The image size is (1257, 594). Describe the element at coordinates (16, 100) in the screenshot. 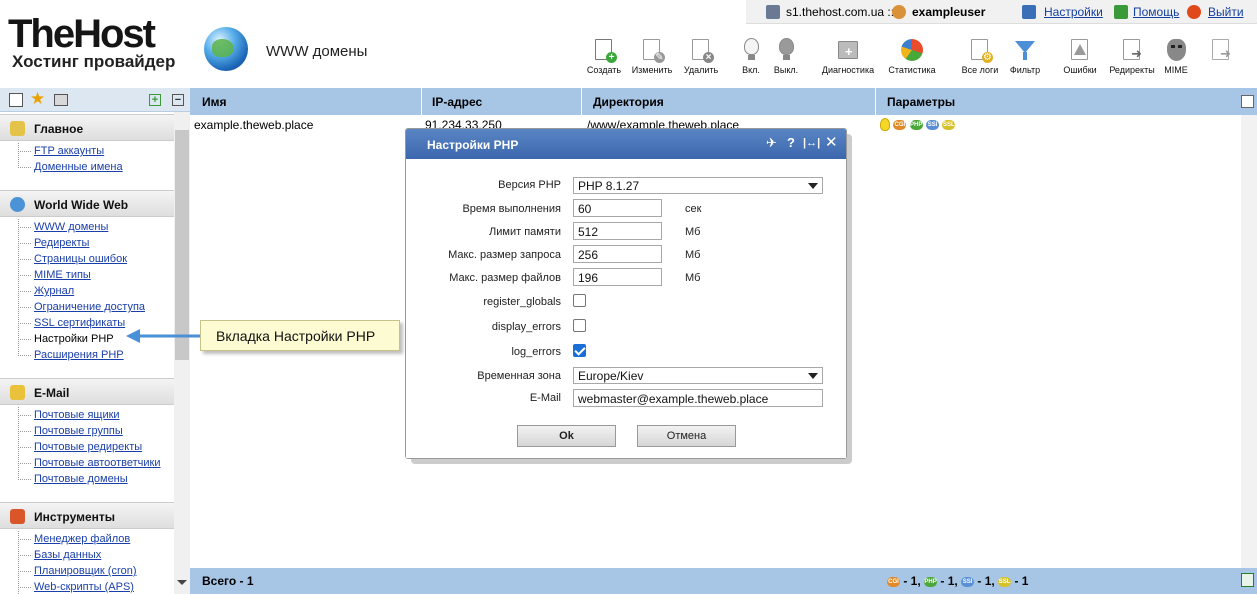

I see `list-view-icon` at that location.